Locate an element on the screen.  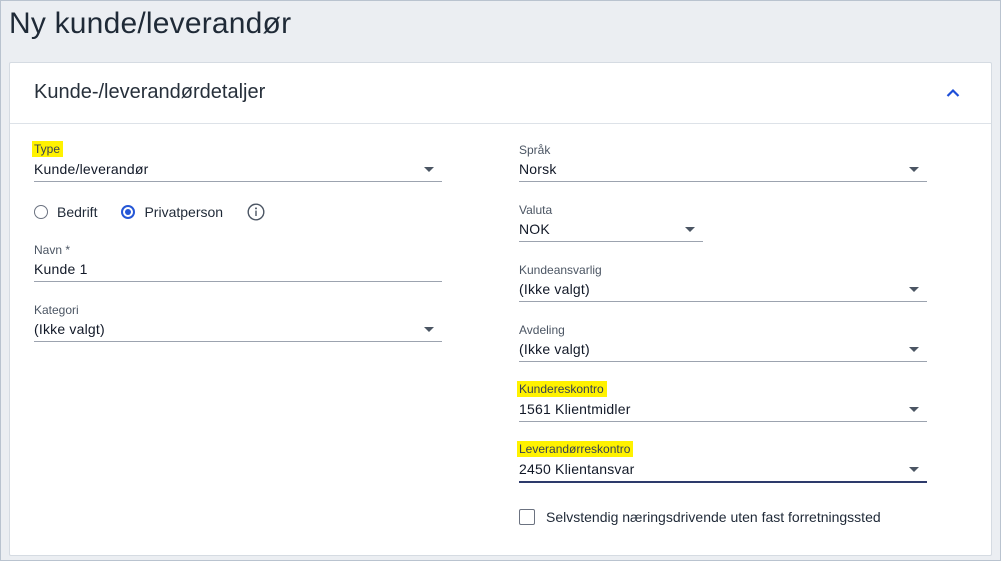
language-value: Norsk is located at coordinates (538, 169).